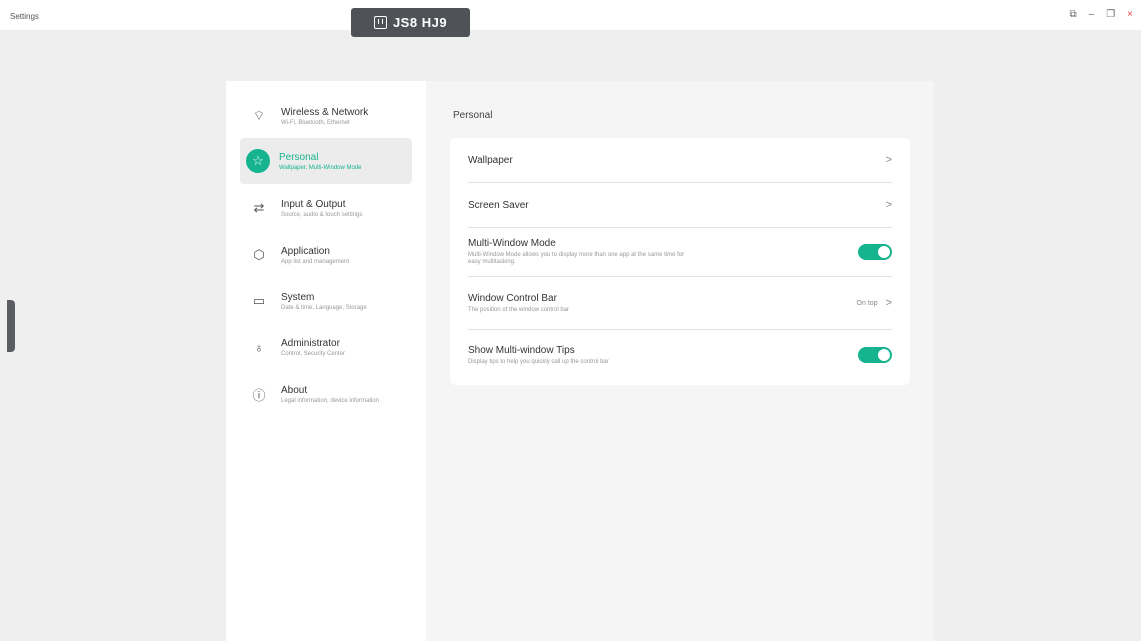  What do you see at coordinates (324, 307) in the screenshot?
I see `sidebar-item-desc: Date & time, Language, Storage` at bounding box center [324, 307].